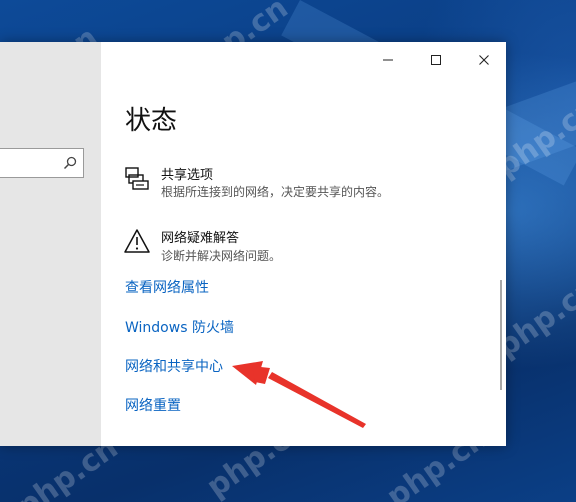 This screenshot has height=502, width=576. I want to click on windows-firewall-link: Windows 防火墙, so click(179, 327).